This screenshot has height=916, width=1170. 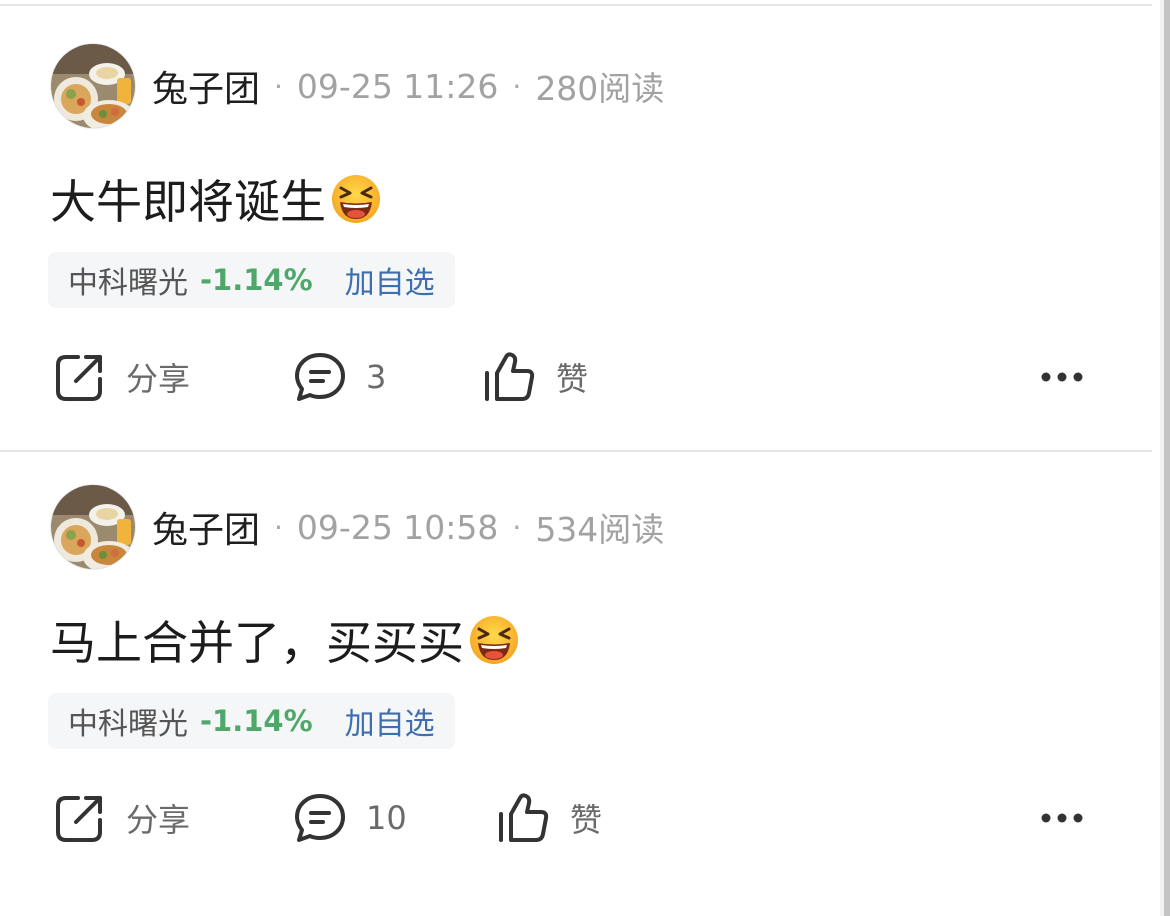 I want to click on post-meta: 兔子团 · 09-25 11:26 · 280阅读, so click(x=357, y=86).